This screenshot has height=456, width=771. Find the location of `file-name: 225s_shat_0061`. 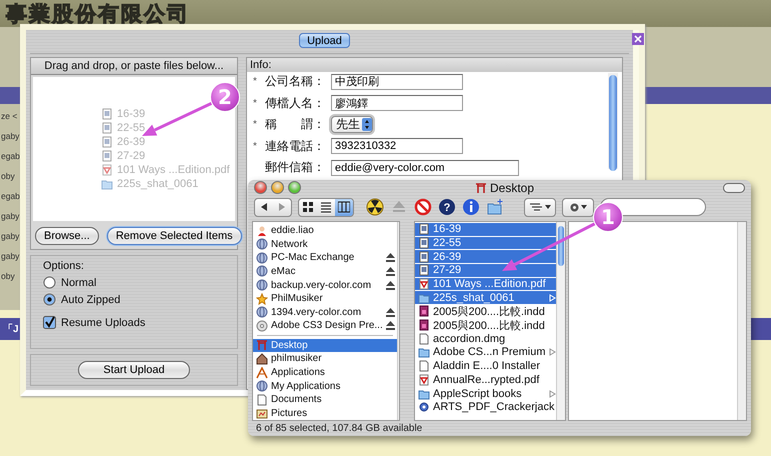

file-name: 225s_shat_0061 is located at coordinates (157, 184).